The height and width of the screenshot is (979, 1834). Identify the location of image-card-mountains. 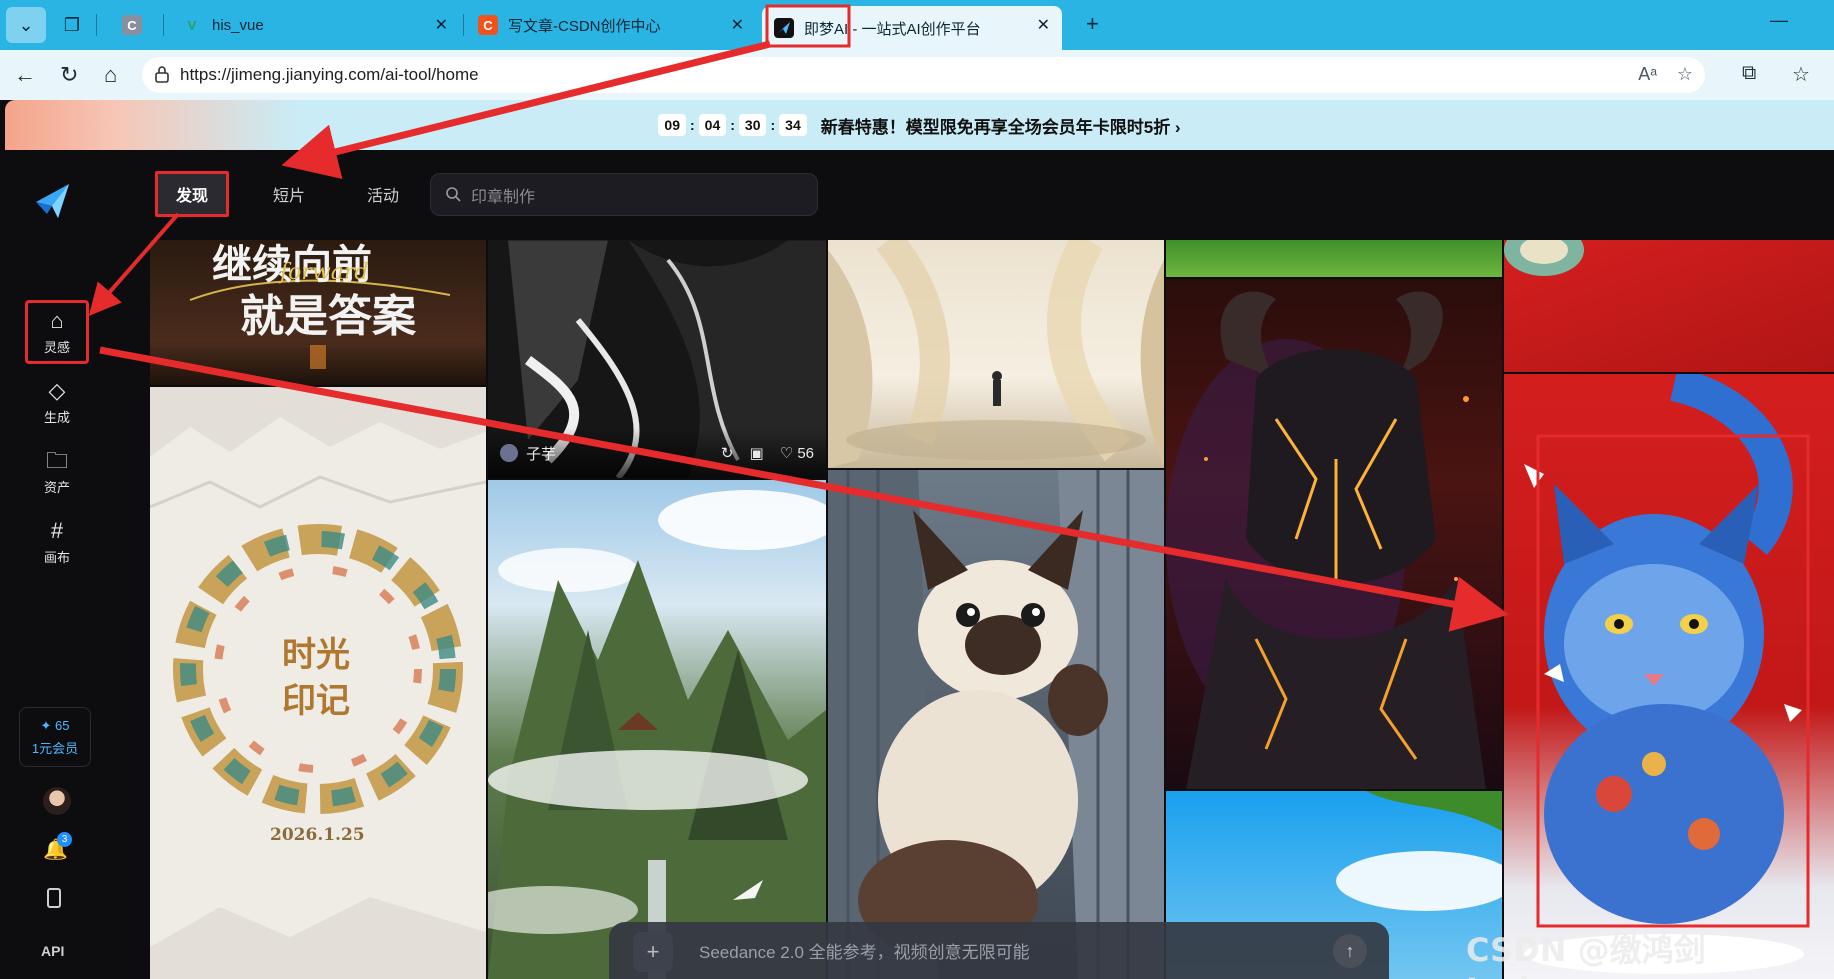
(657, 729).